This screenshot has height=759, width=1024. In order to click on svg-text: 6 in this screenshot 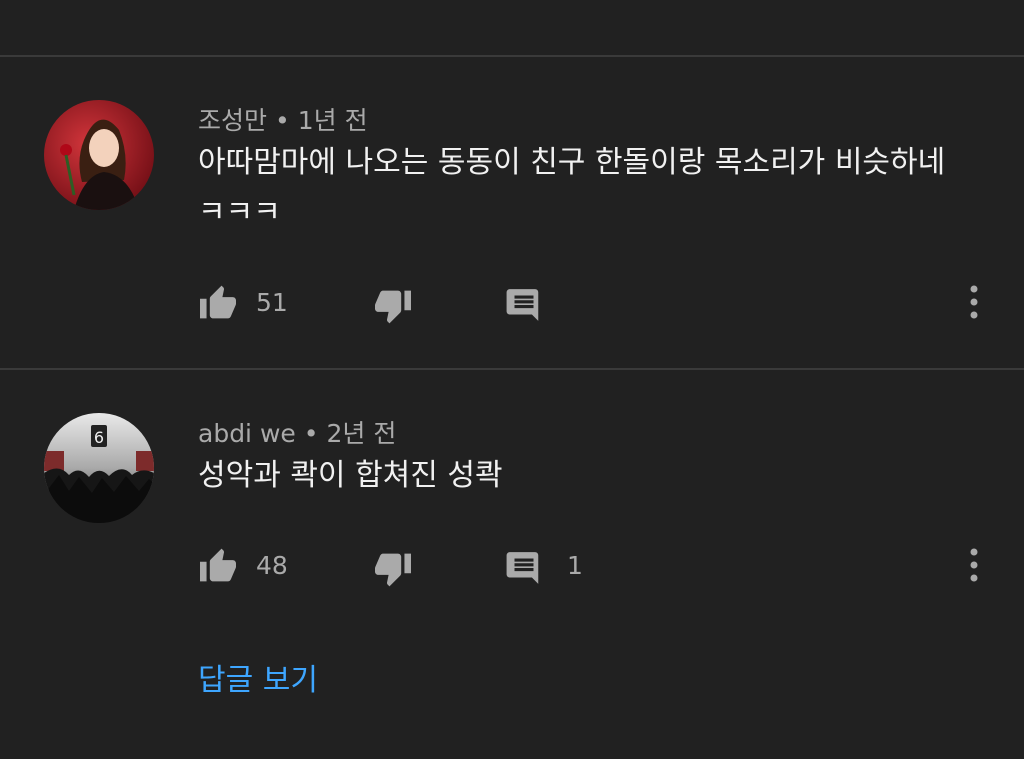, I will do `click(99, 437)`.